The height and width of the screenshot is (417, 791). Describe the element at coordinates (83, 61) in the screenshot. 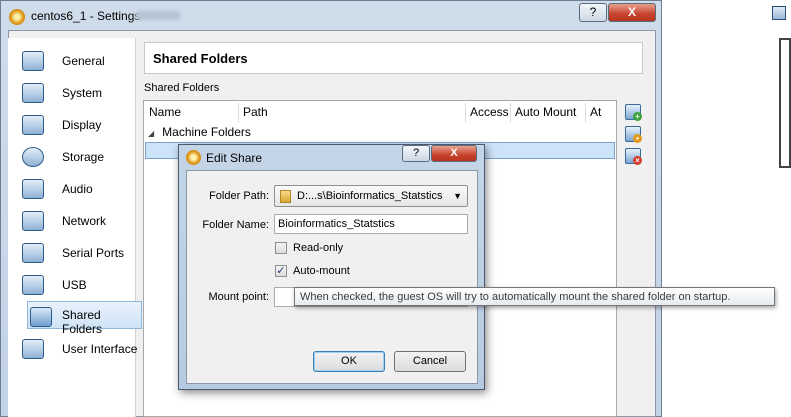

I see `sidebar-item-label: General` at that location.